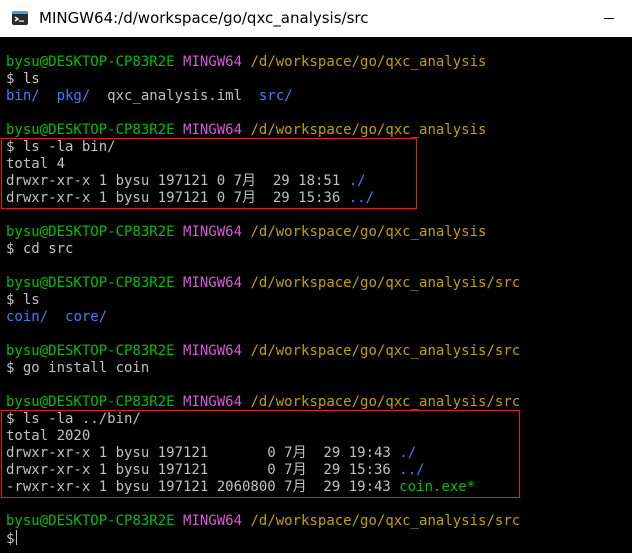 The width and height of the screenshot is (632, 553). Describe the element at coordinates (23, 96) in the screenshot. I see `dir-entry: bin/` at that location.